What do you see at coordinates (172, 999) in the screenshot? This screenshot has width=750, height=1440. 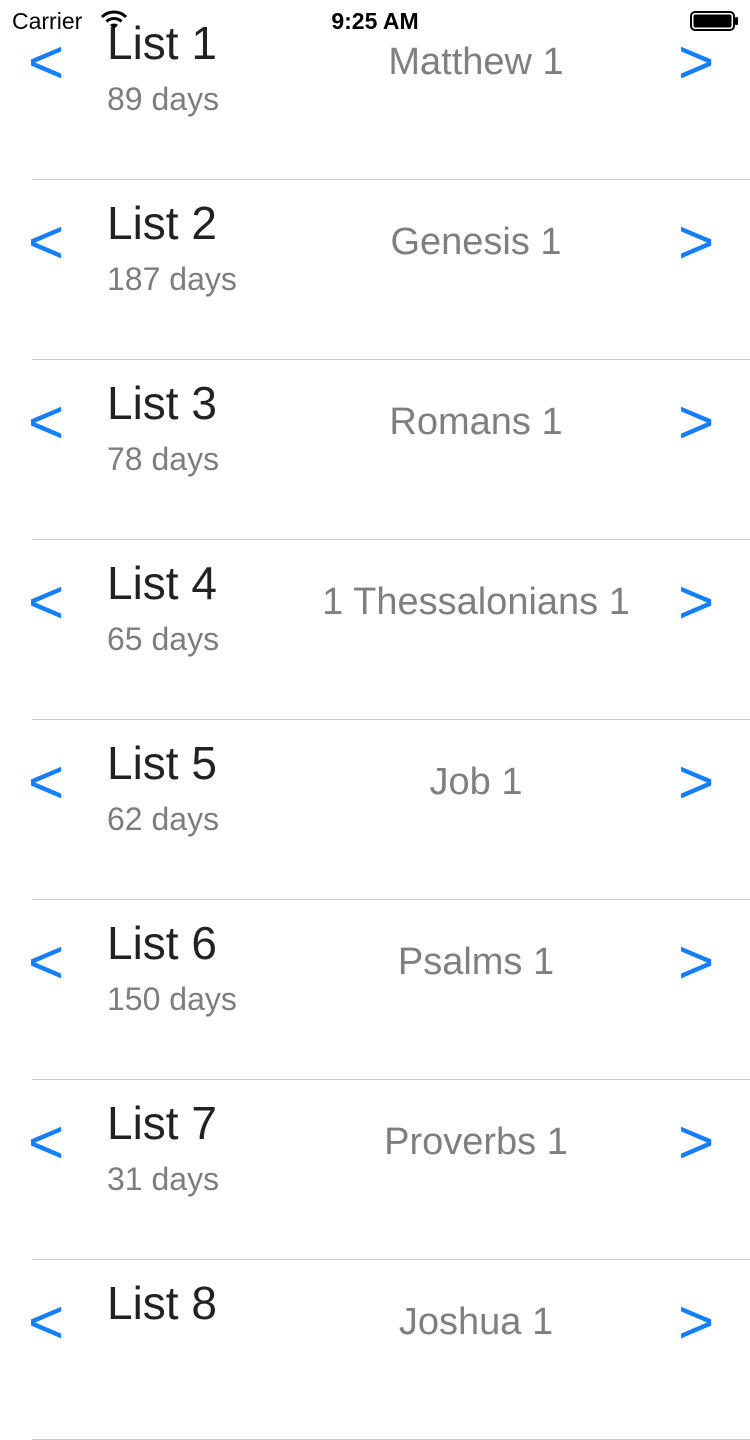 I see `list-days: 150 days` at bounding box center [172, 999].